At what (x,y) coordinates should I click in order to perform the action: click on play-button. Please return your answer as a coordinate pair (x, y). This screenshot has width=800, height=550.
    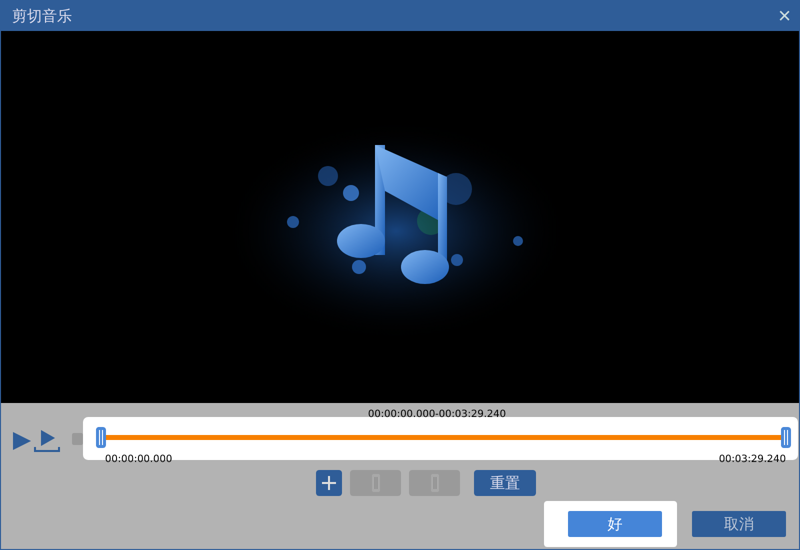
    Looking at the image, I should click on (22, 441).